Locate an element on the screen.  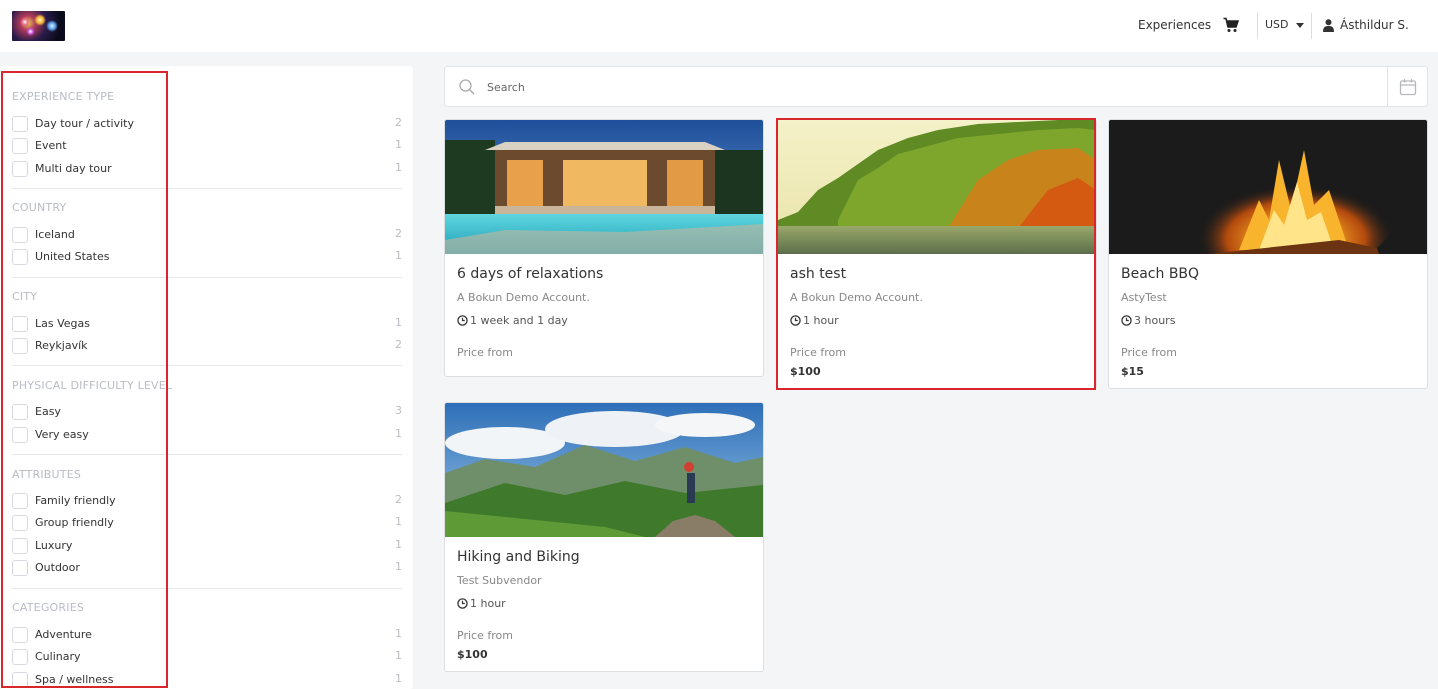
filter-option-luxury: Luxury 1 is located at coordinates (207, 546).